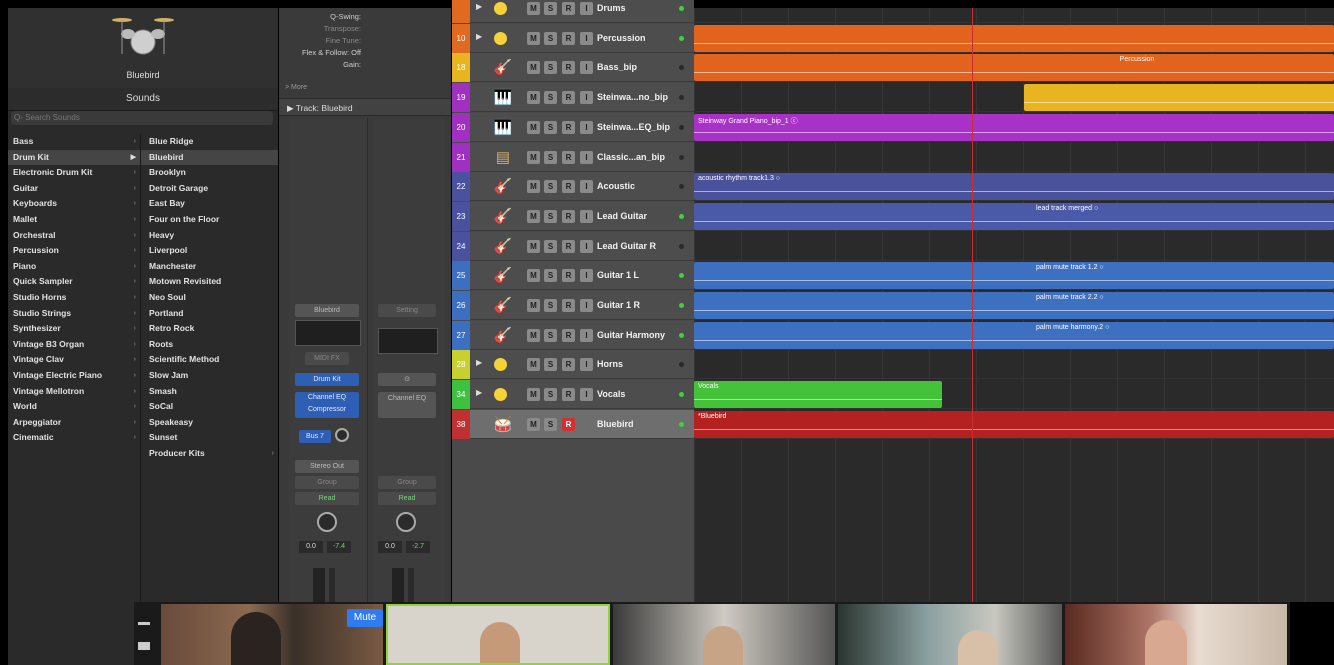 This screenshot has height=665, width=1334. I want to click on track-header: 19 🎹 M S R I Steinwa...no_bip, so click(573, 98).